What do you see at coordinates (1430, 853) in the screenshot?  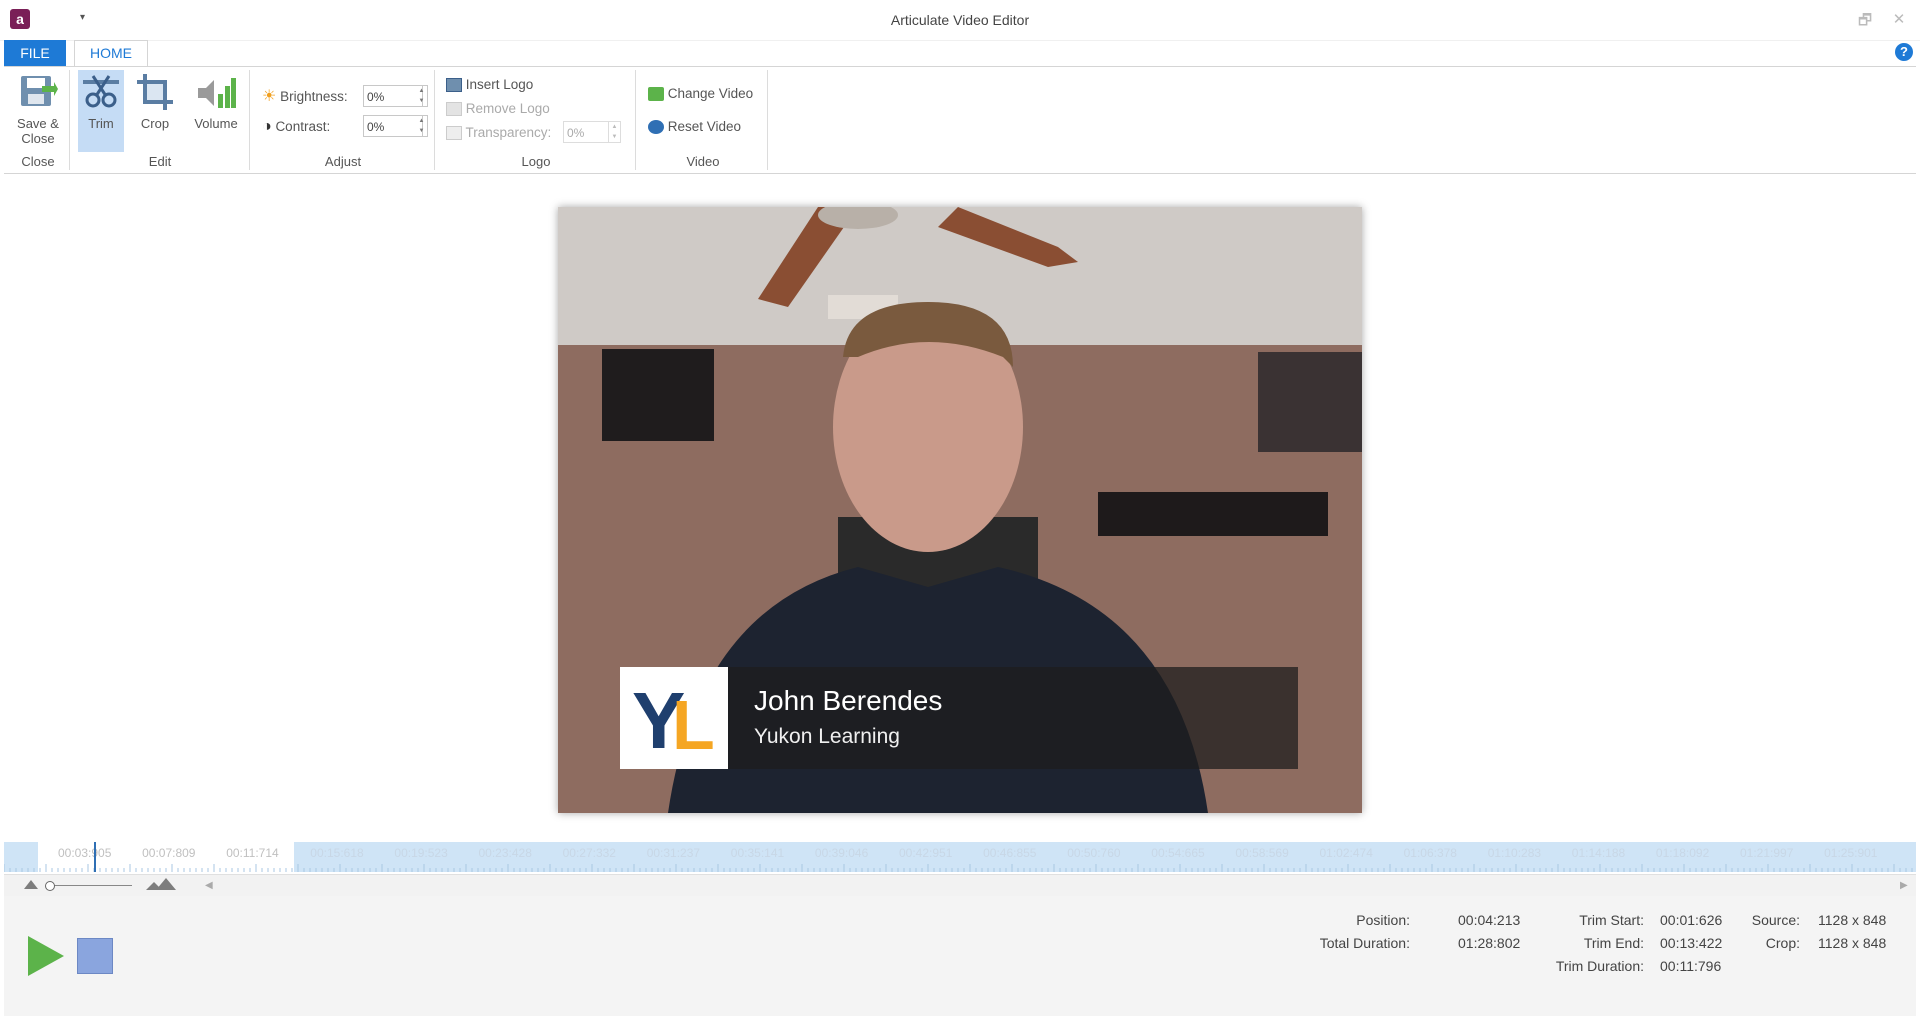 I see `timeline-tick-label: 01:06:378` at bounding box center [1430, 853].